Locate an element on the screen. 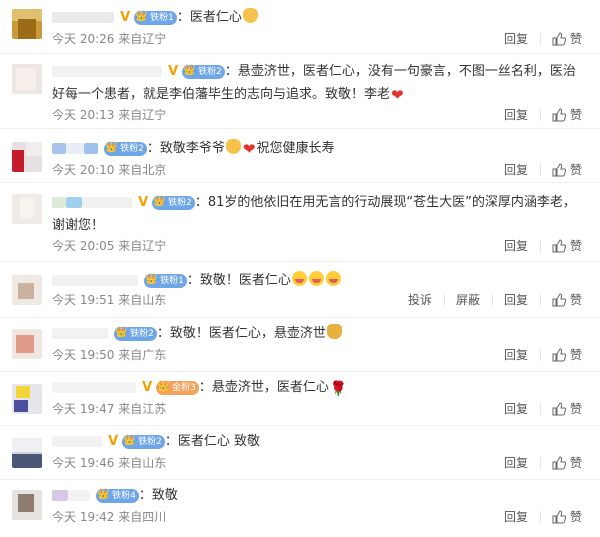 The width and height of the screenshot is (600, 537). clapping-hands-emoji-icon is located at coordinates (250, 15).